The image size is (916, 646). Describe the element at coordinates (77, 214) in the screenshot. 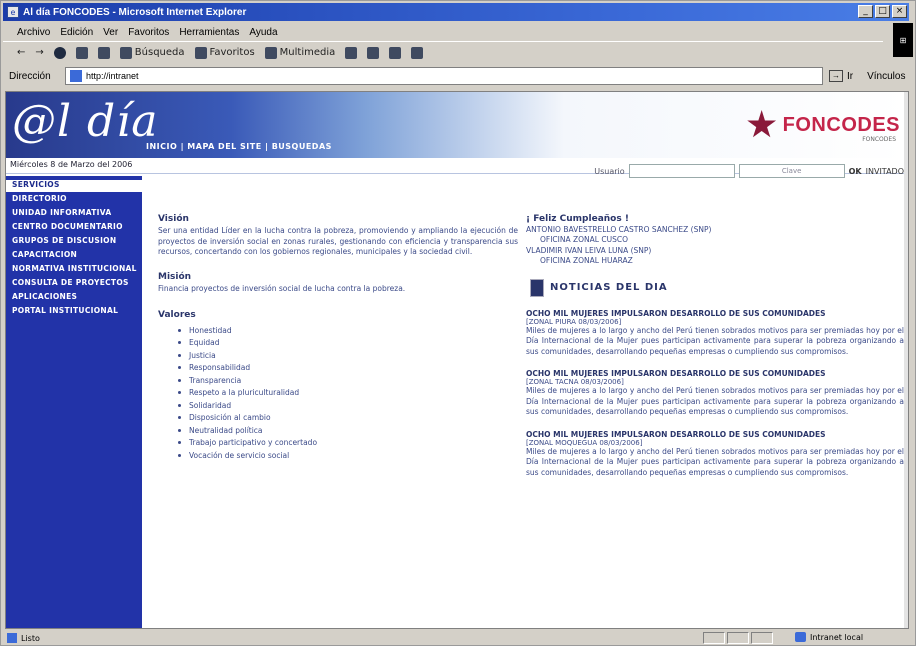

I see `sidebar-item-unidad-informativa: UNIDAD INFORMATIVA` at that location.